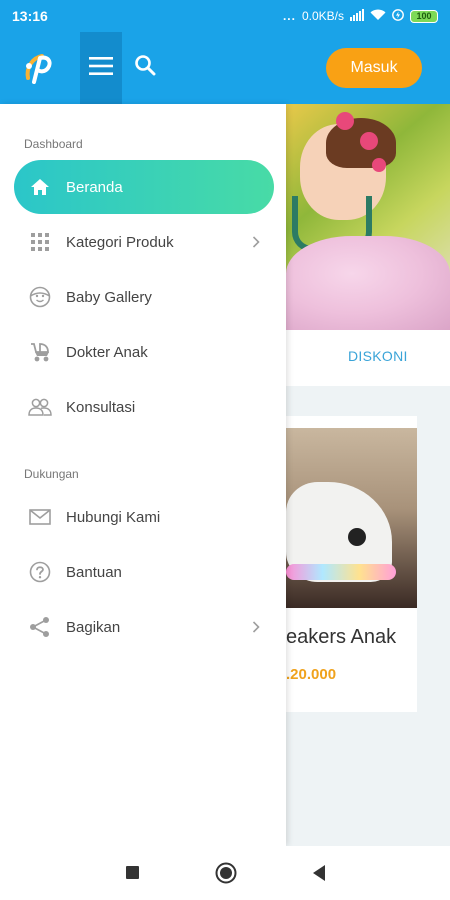 The height and width of the screenshot is (900, 450). Describe the element at coordinates (113, 517) in the screenshot. I see `nav-item-label: Hubungi Kami` at that location.